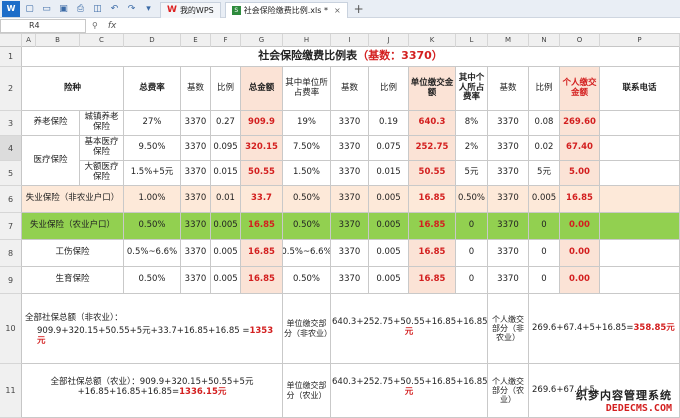 Image resolution: width=680 pixels, height=418 pixels. I want to click on cell-ratio2: 0.005, so click(389, 226).